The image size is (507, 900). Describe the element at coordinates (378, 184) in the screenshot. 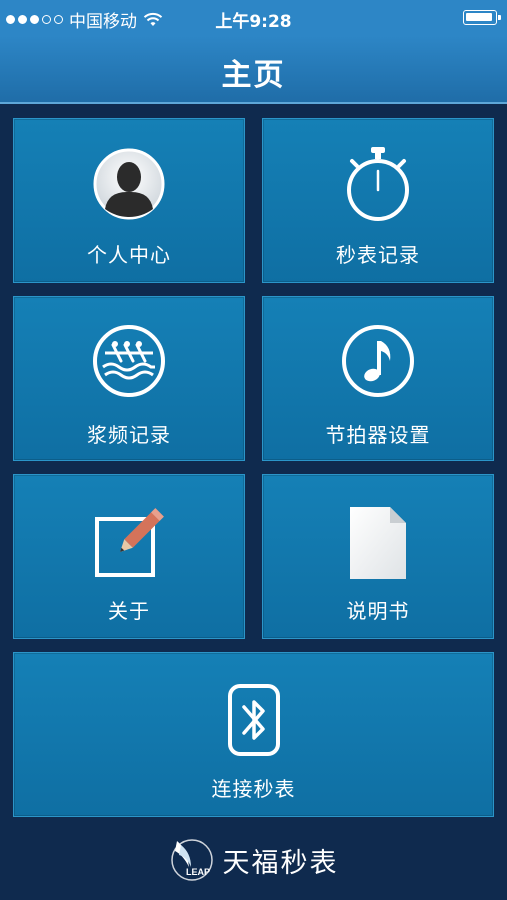

I see `stopwatch-icon` at that location.